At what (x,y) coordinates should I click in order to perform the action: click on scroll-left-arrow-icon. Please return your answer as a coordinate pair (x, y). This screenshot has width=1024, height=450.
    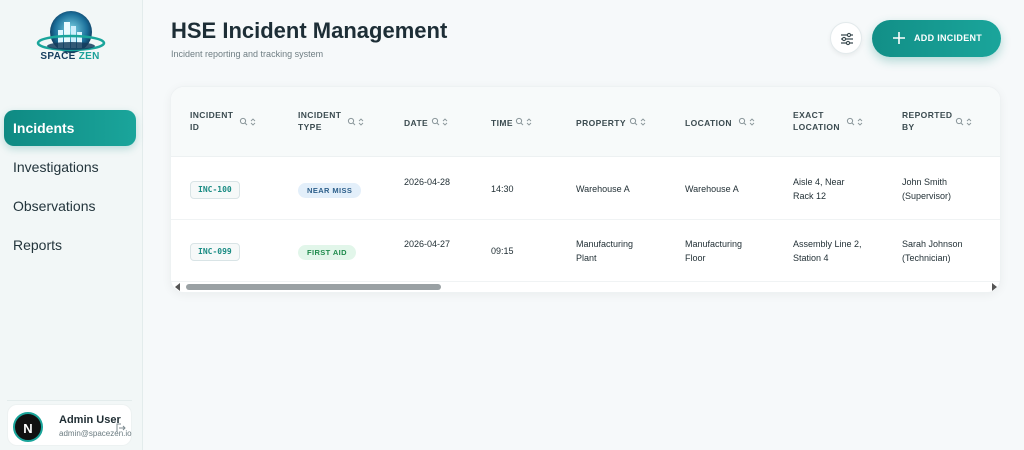
    Looking at the image, I should click on (177, 287).